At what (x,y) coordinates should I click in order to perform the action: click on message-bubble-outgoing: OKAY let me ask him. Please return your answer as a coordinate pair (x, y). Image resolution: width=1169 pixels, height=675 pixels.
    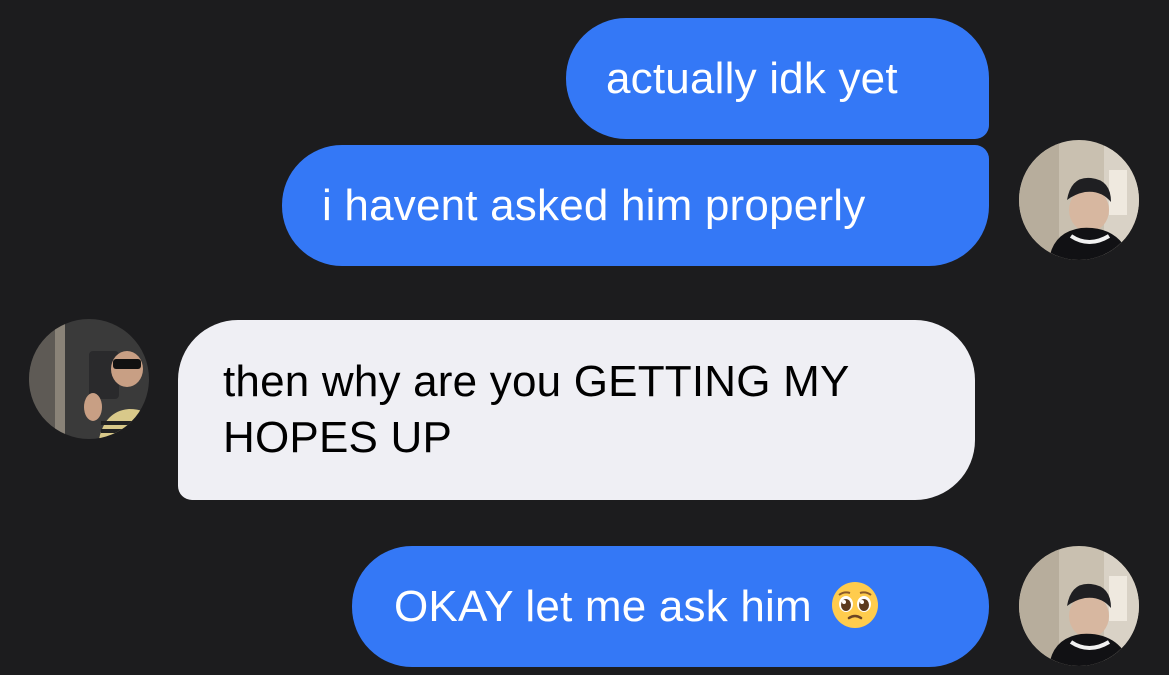
    Looking at the image, I should click on (670, 606).